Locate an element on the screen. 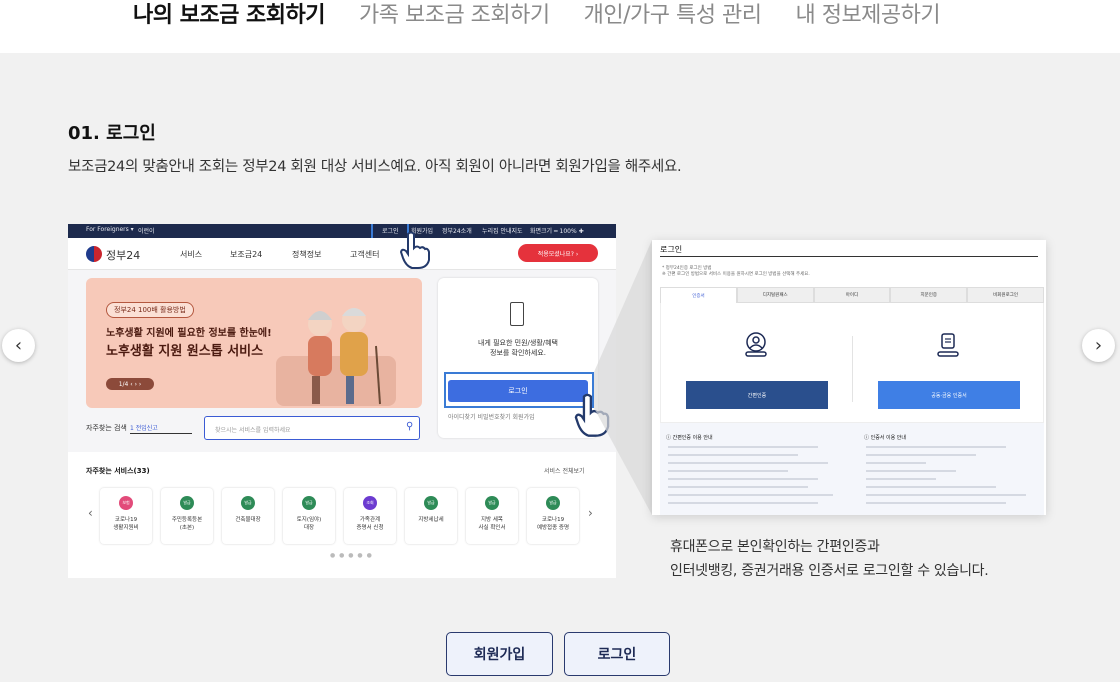  tab-household-traits: 개인/가구 특성 관리 is located at coordinates (673, 16).